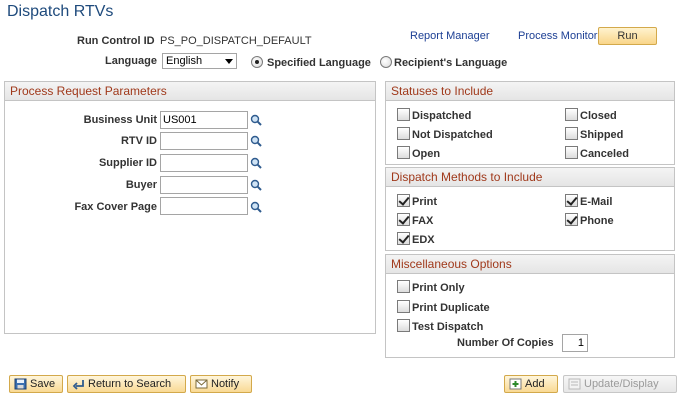 The image size is (682, 398). I want to click on fax-method-label: FAX, so click(423, 221).